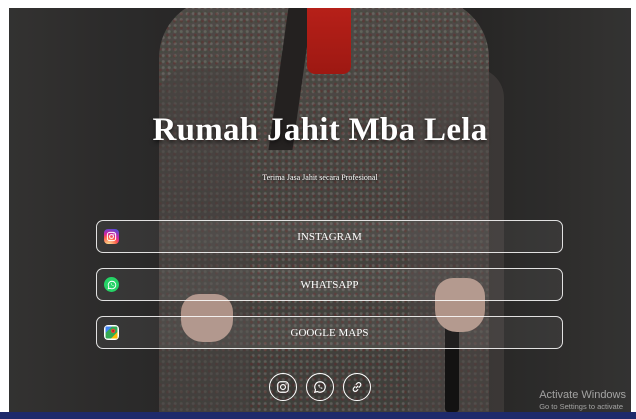 This screenshot has width=636, height=419. I want to click on whatsapp-social-button, so click(320, 387).